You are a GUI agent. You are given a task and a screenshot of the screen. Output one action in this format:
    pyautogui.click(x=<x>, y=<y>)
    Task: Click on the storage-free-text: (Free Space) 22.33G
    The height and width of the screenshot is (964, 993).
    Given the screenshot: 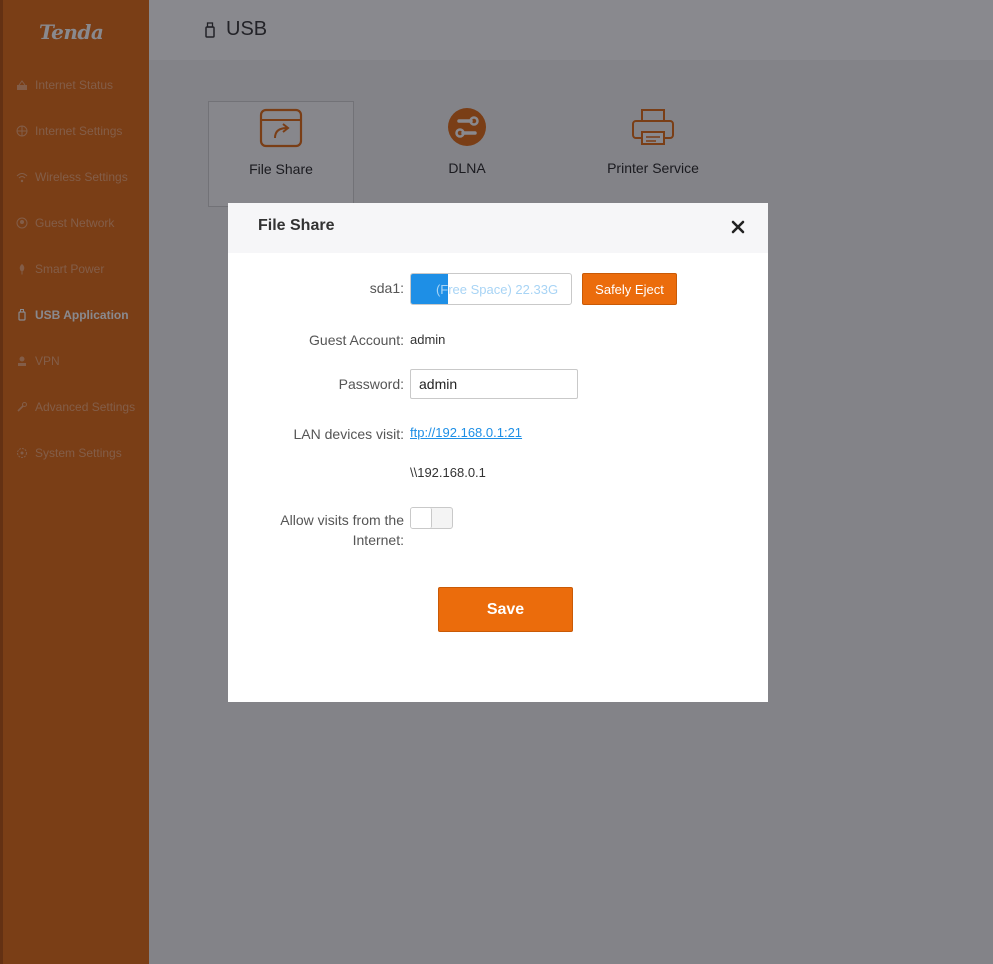 What is the action you would take?
    pyautogui.click(x=497, y=289)
    